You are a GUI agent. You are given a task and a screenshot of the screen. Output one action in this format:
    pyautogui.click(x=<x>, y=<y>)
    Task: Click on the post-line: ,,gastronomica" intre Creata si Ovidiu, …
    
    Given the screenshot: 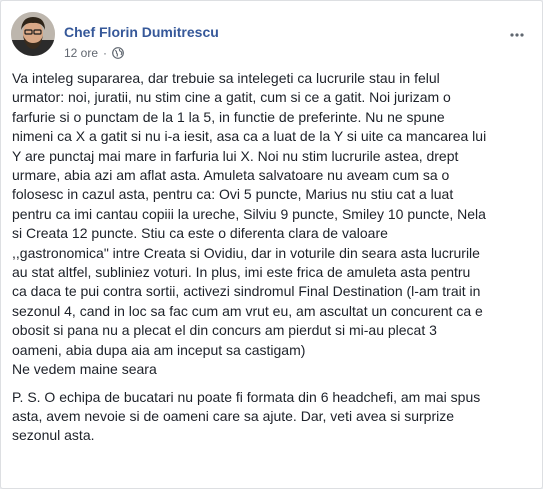 What is the action you would take?
    pyautogui.click(x=246, y=252)
    